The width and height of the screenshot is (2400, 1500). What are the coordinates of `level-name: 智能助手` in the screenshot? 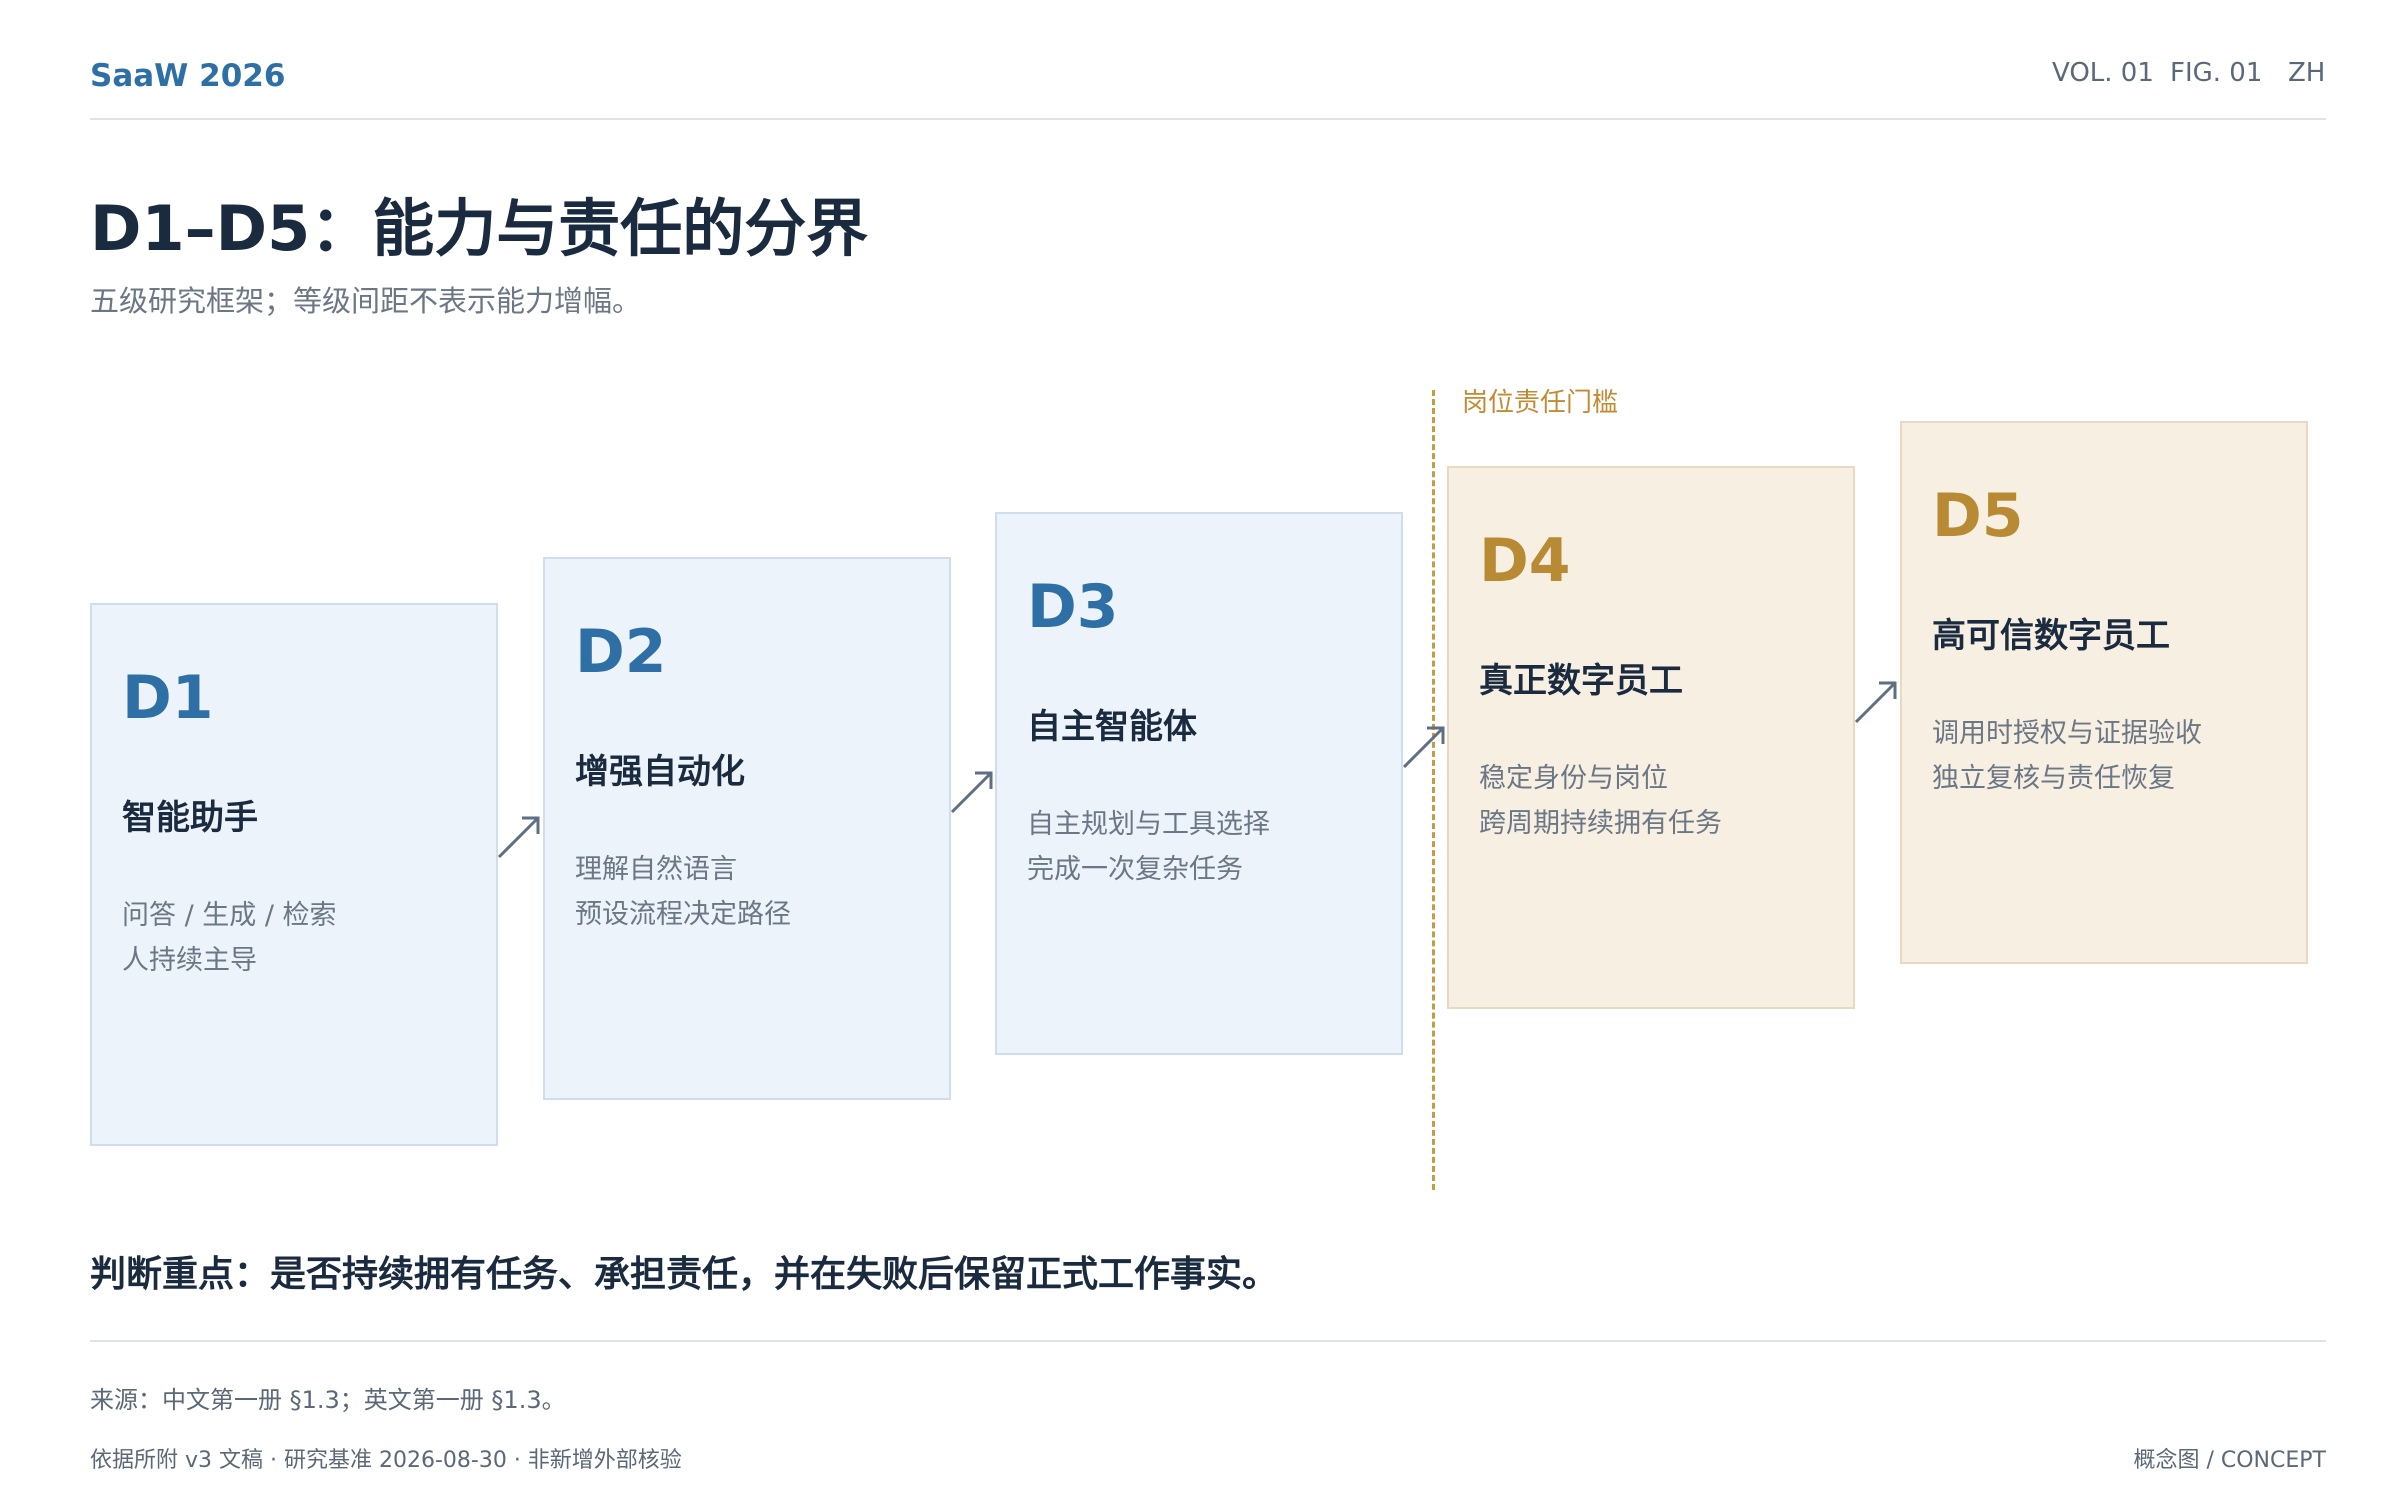 It's located at (190, 818).